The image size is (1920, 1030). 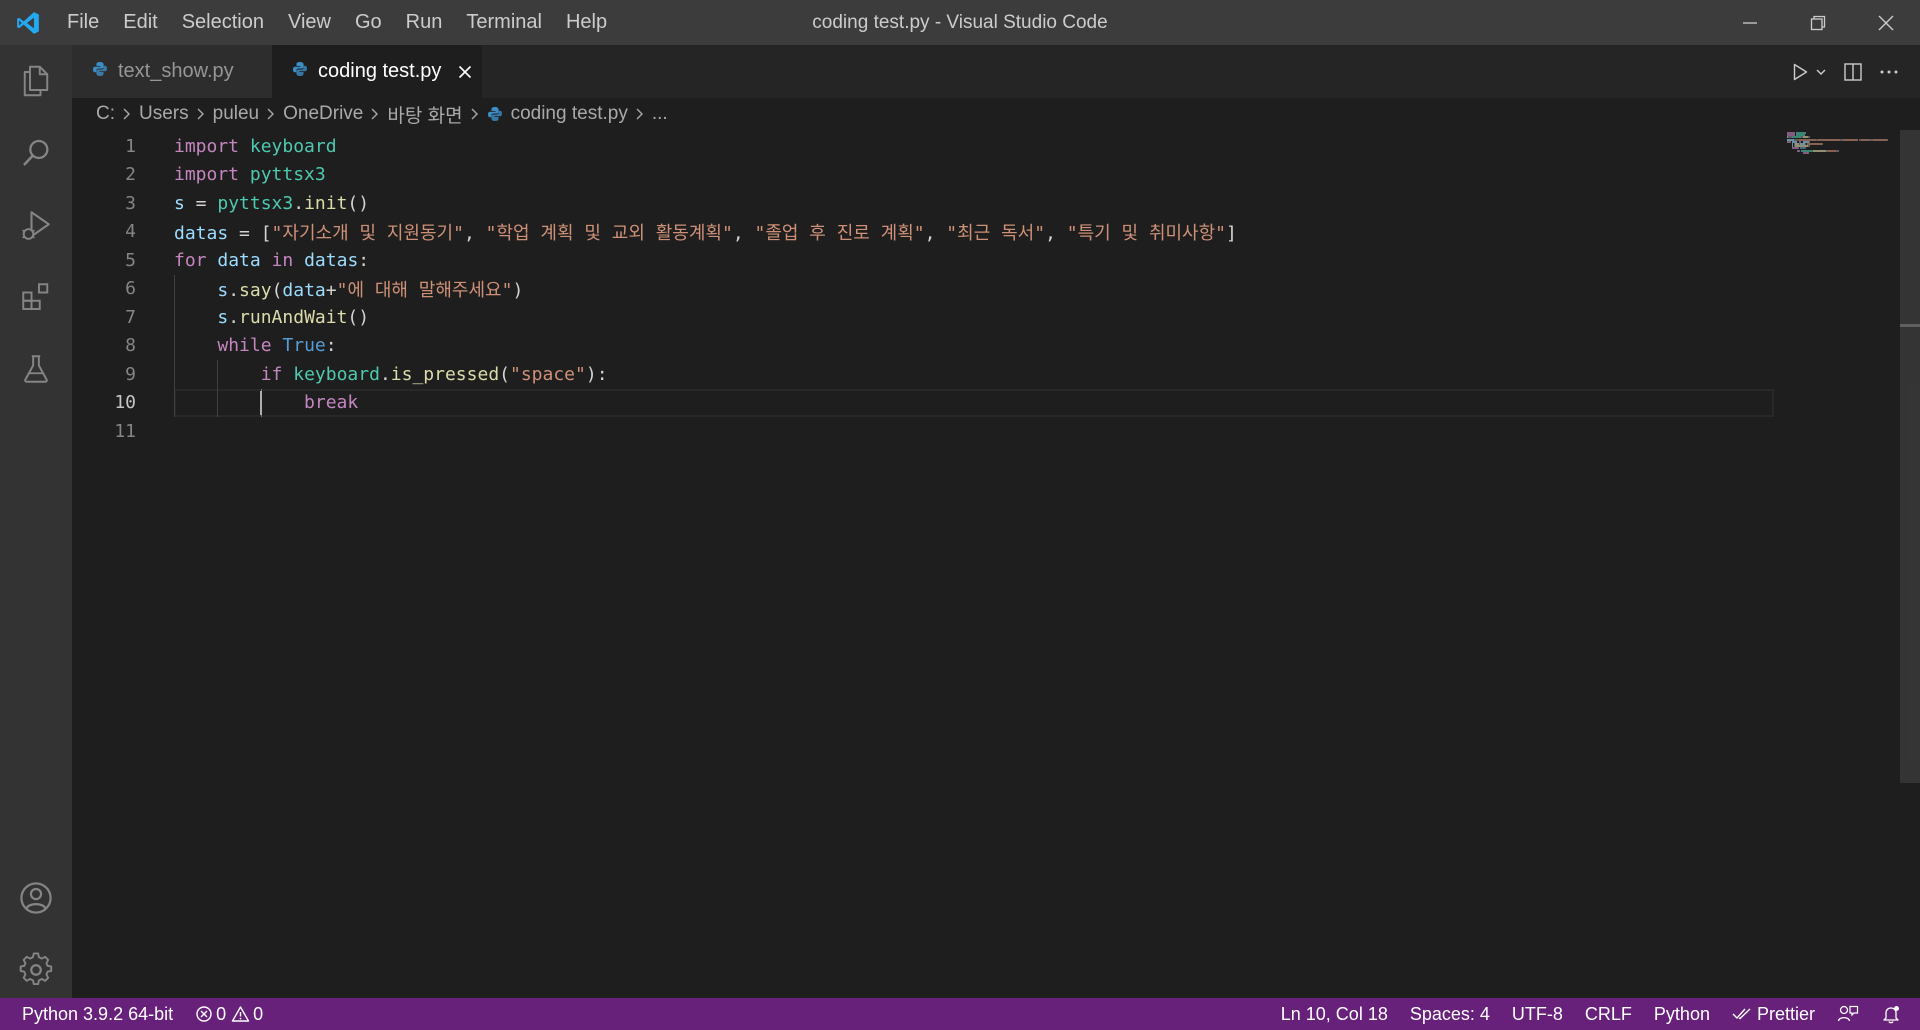 What do you see at coordinates (36, 521) in the screenshot?
I see `activity-bar` at bounding box center [36, 521].